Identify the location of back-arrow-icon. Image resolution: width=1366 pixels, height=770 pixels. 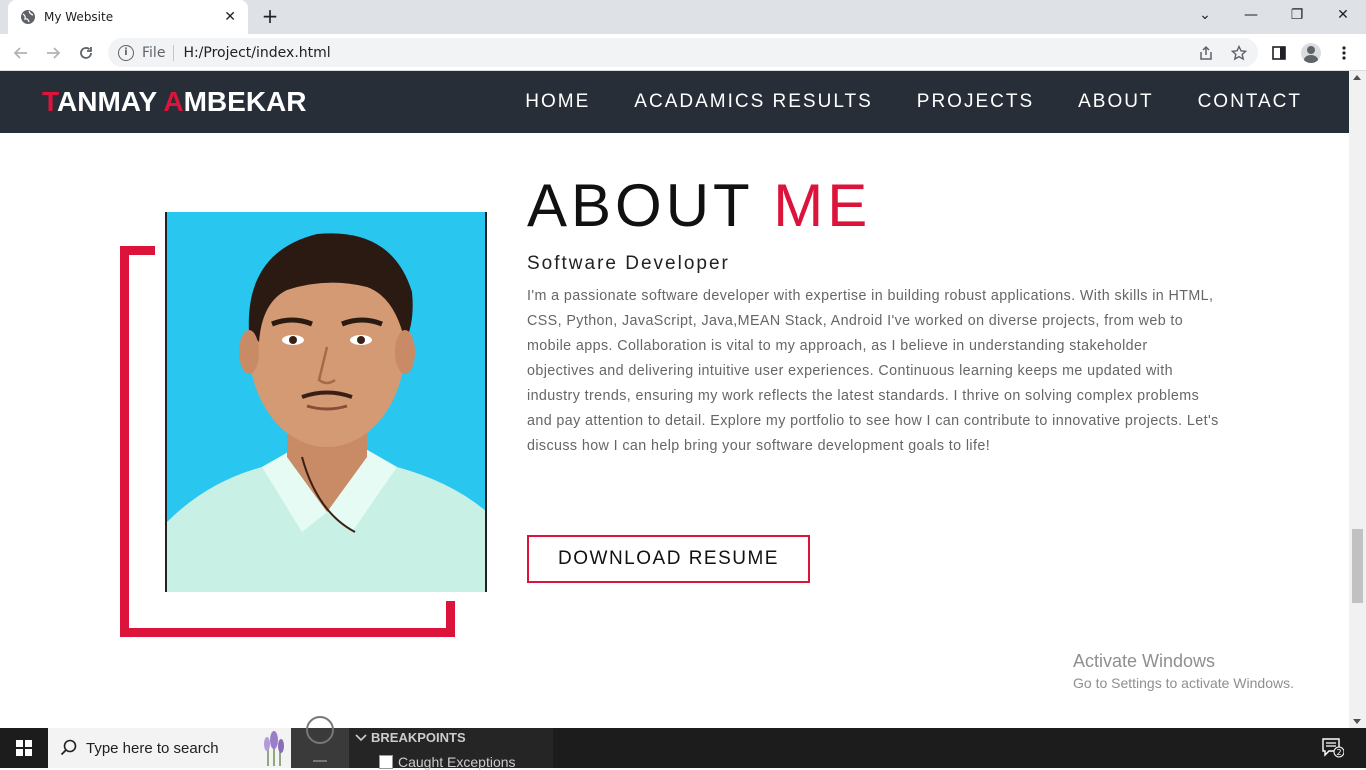
(20, 53).